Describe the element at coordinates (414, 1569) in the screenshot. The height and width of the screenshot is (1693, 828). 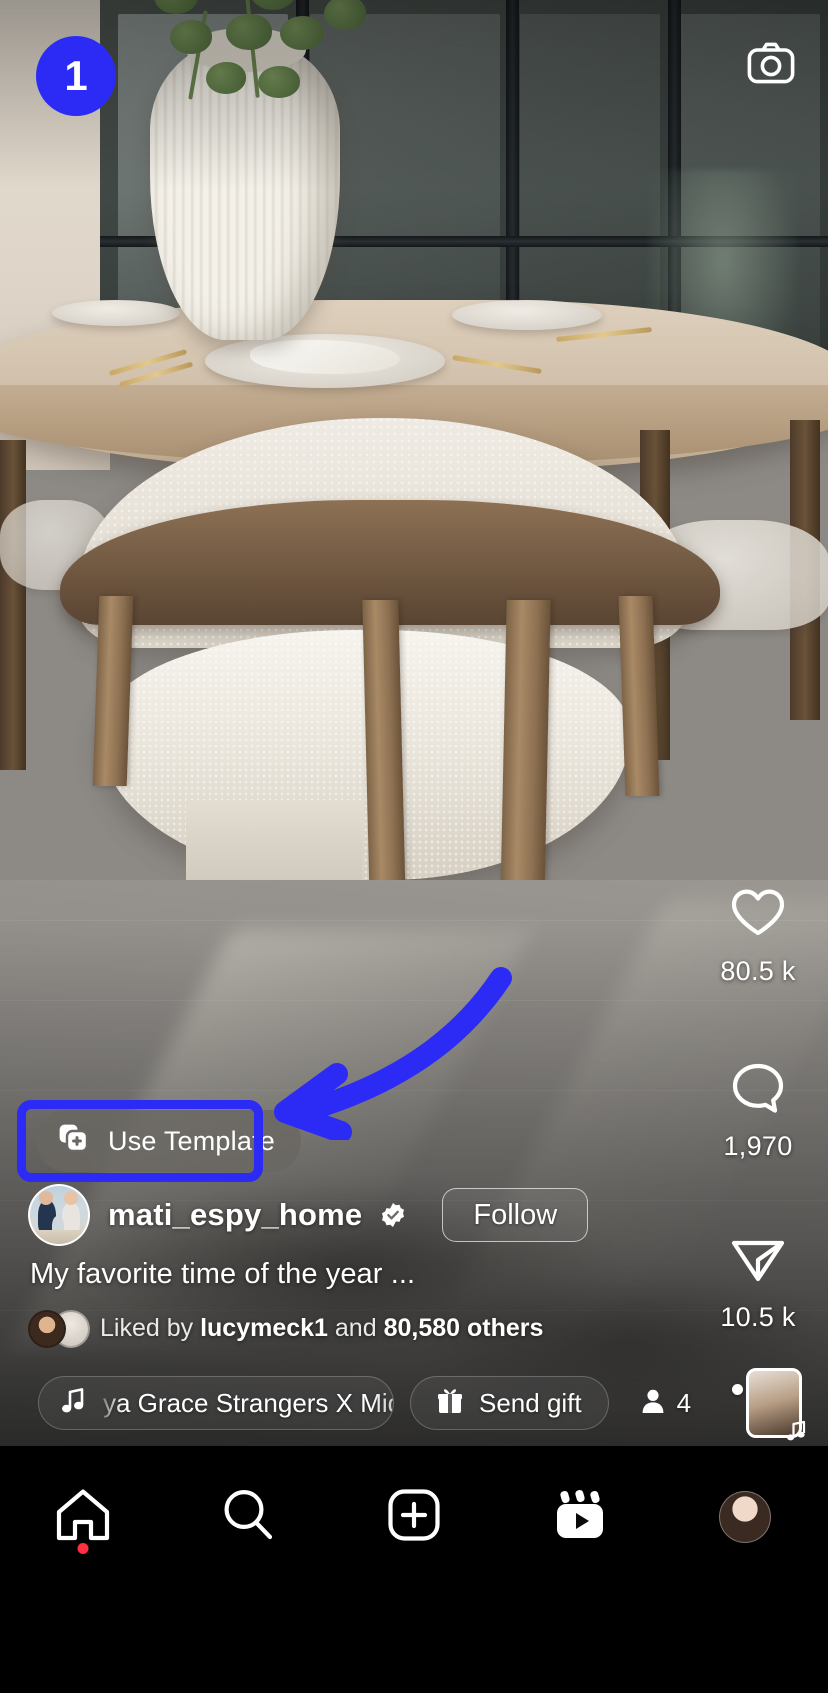
I see `bottom-navigation` at that location.